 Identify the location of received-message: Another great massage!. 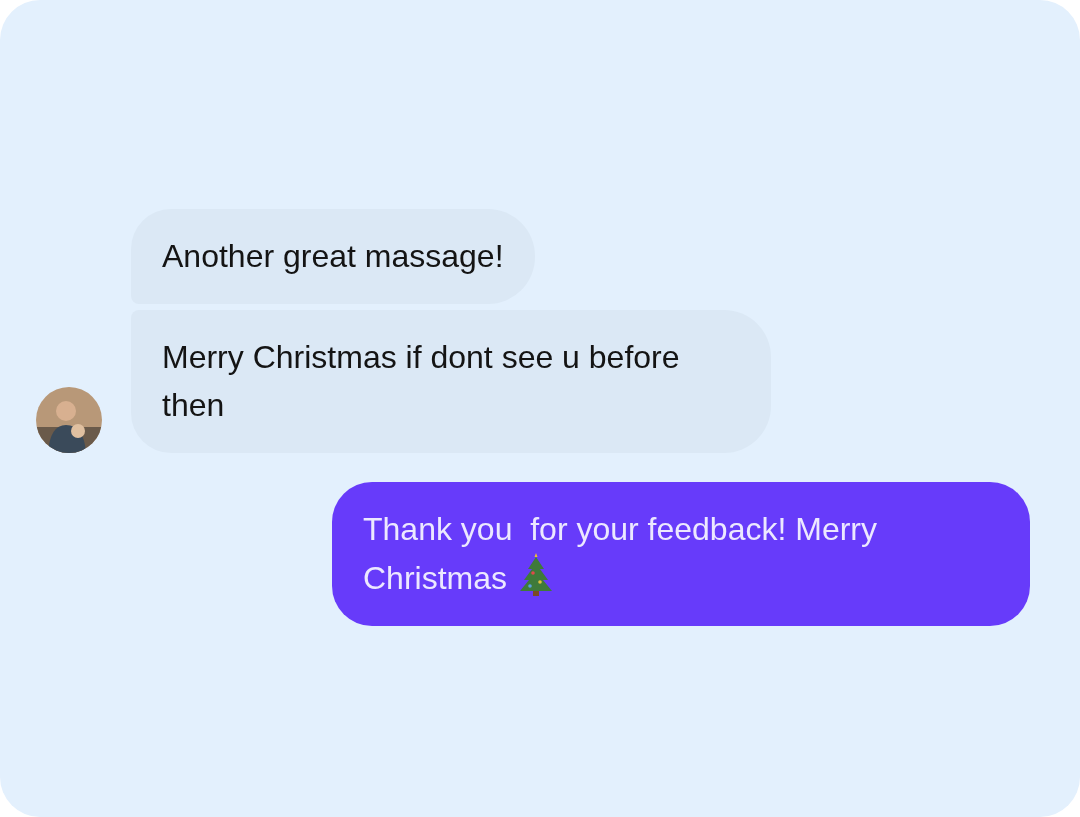
(333, 256).